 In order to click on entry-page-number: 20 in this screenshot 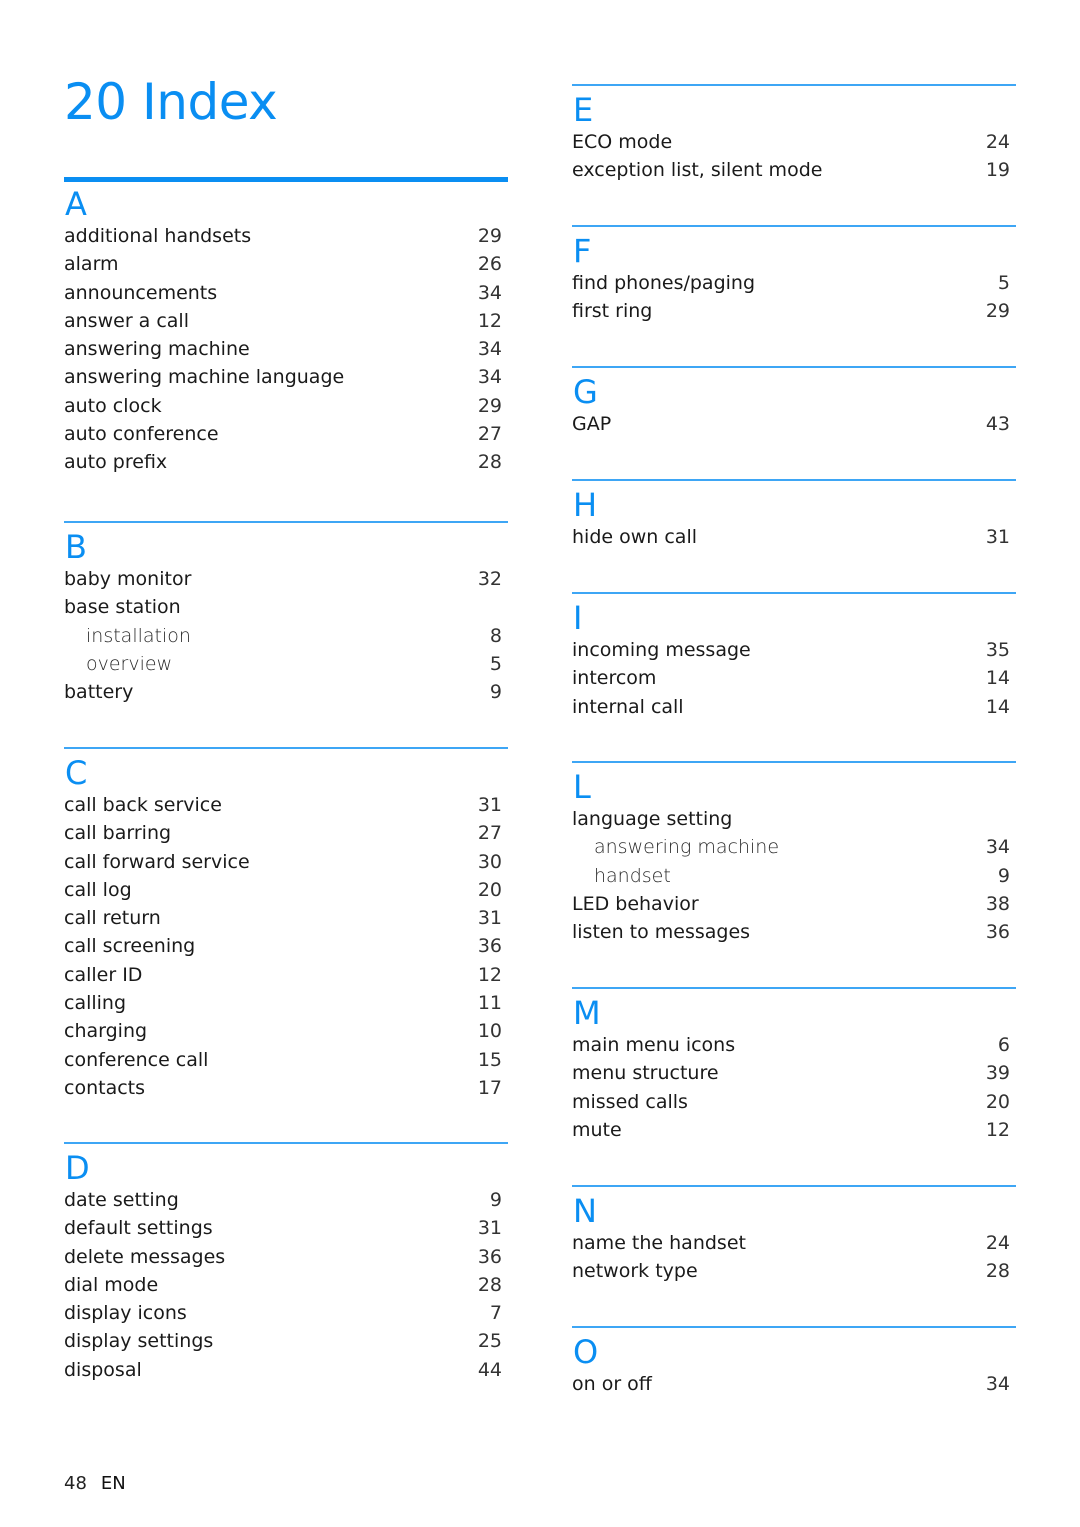, I will do `click(997, 1101)`.